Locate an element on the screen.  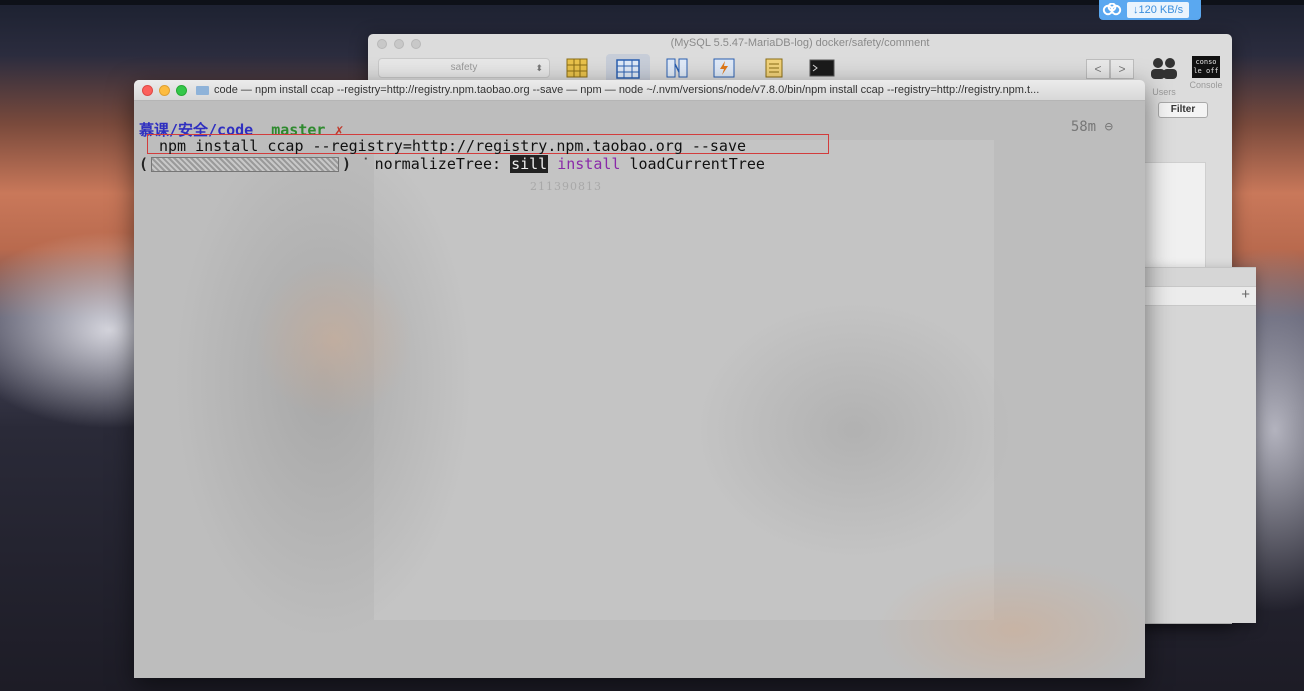
network-speed-widget: ↓120 KB/s is located at coordinates (1150, 10).